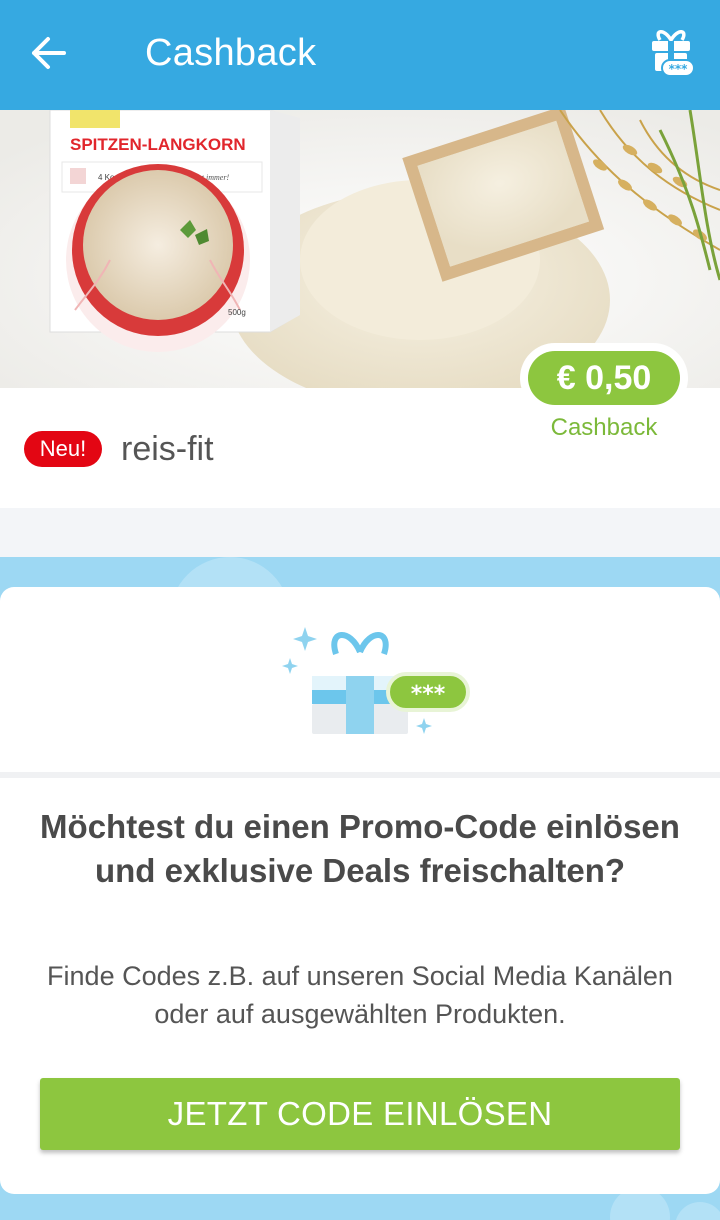  I want to click on gift-illustration-icon: ***, so click(376, 680).